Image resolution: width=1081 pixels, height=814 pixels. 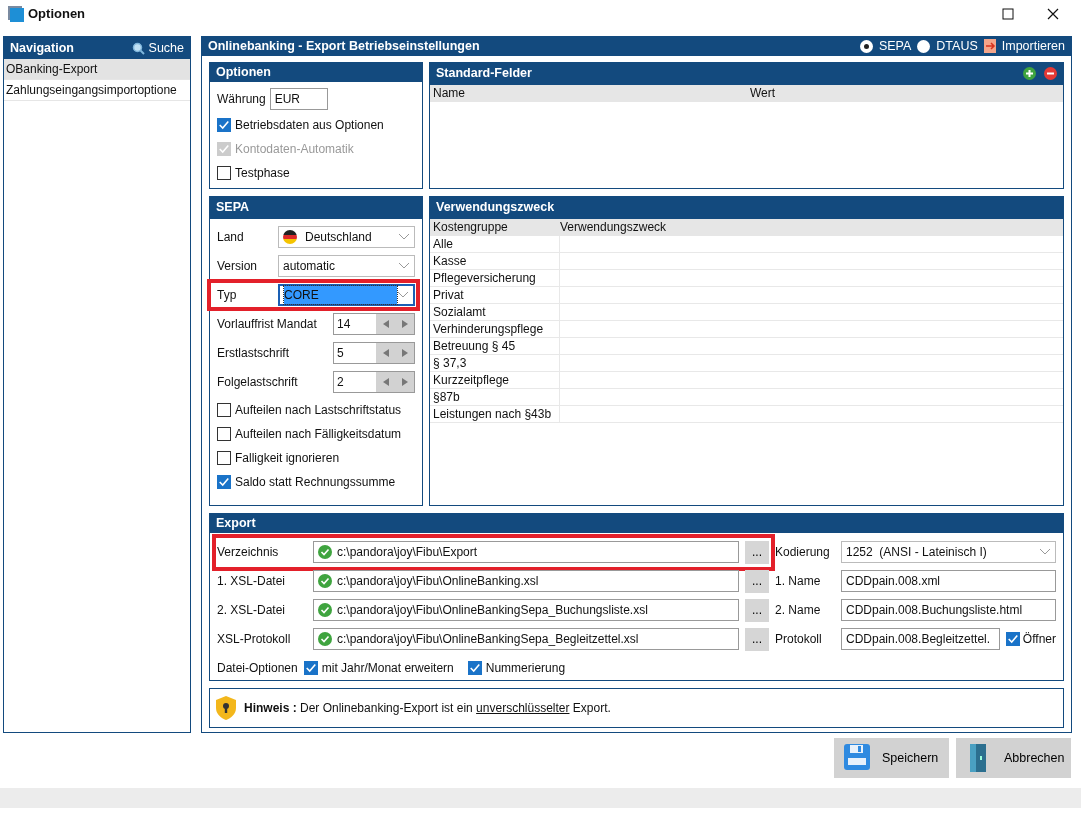 I want to click on text-field: CDDpain.008.Begleitzettel., so click(x=920, y=639).